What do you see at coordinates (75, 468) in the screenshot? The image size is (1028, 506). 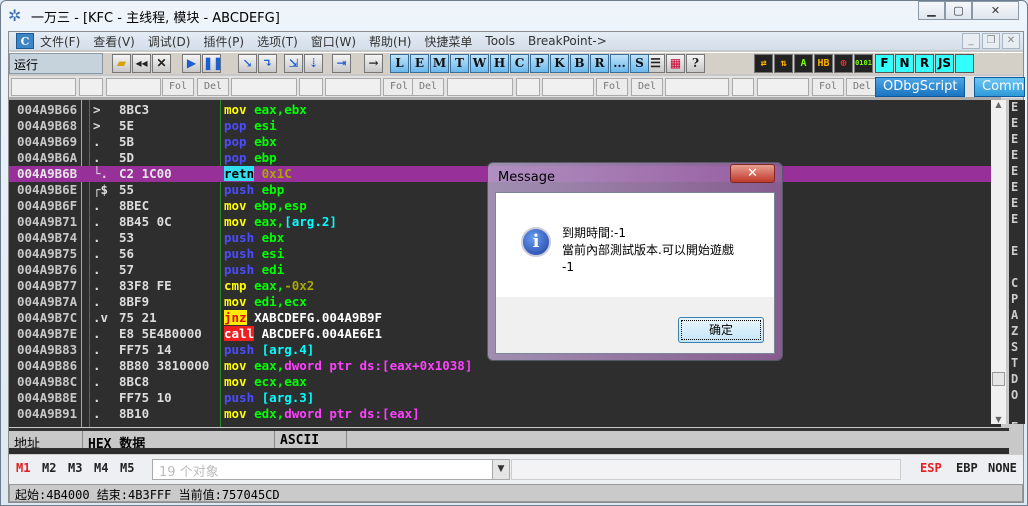 I see `m3-button: M3` at bounding box center [75, 468].